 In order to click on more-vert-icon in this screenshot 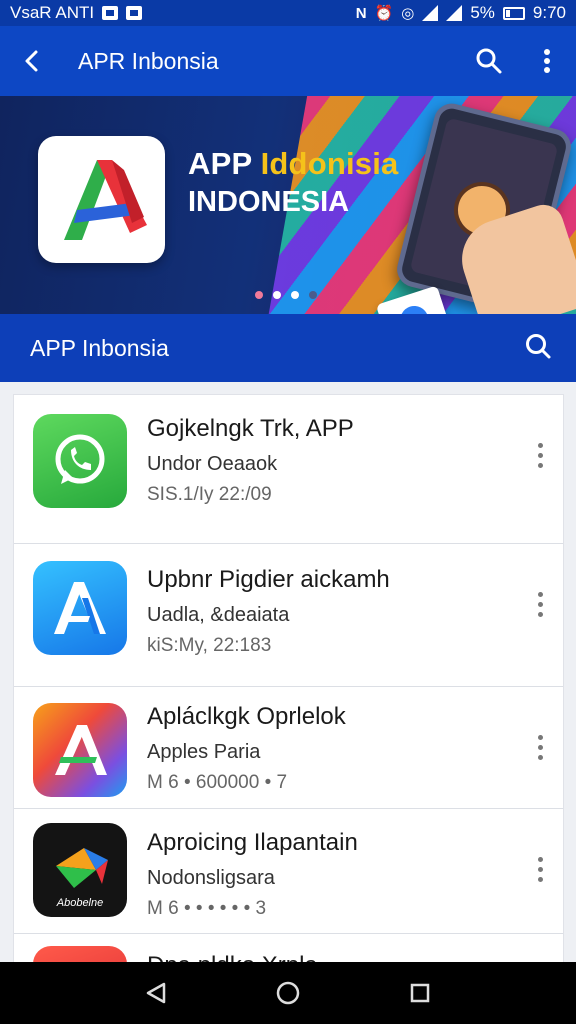, I will do `click(547, 61)`.